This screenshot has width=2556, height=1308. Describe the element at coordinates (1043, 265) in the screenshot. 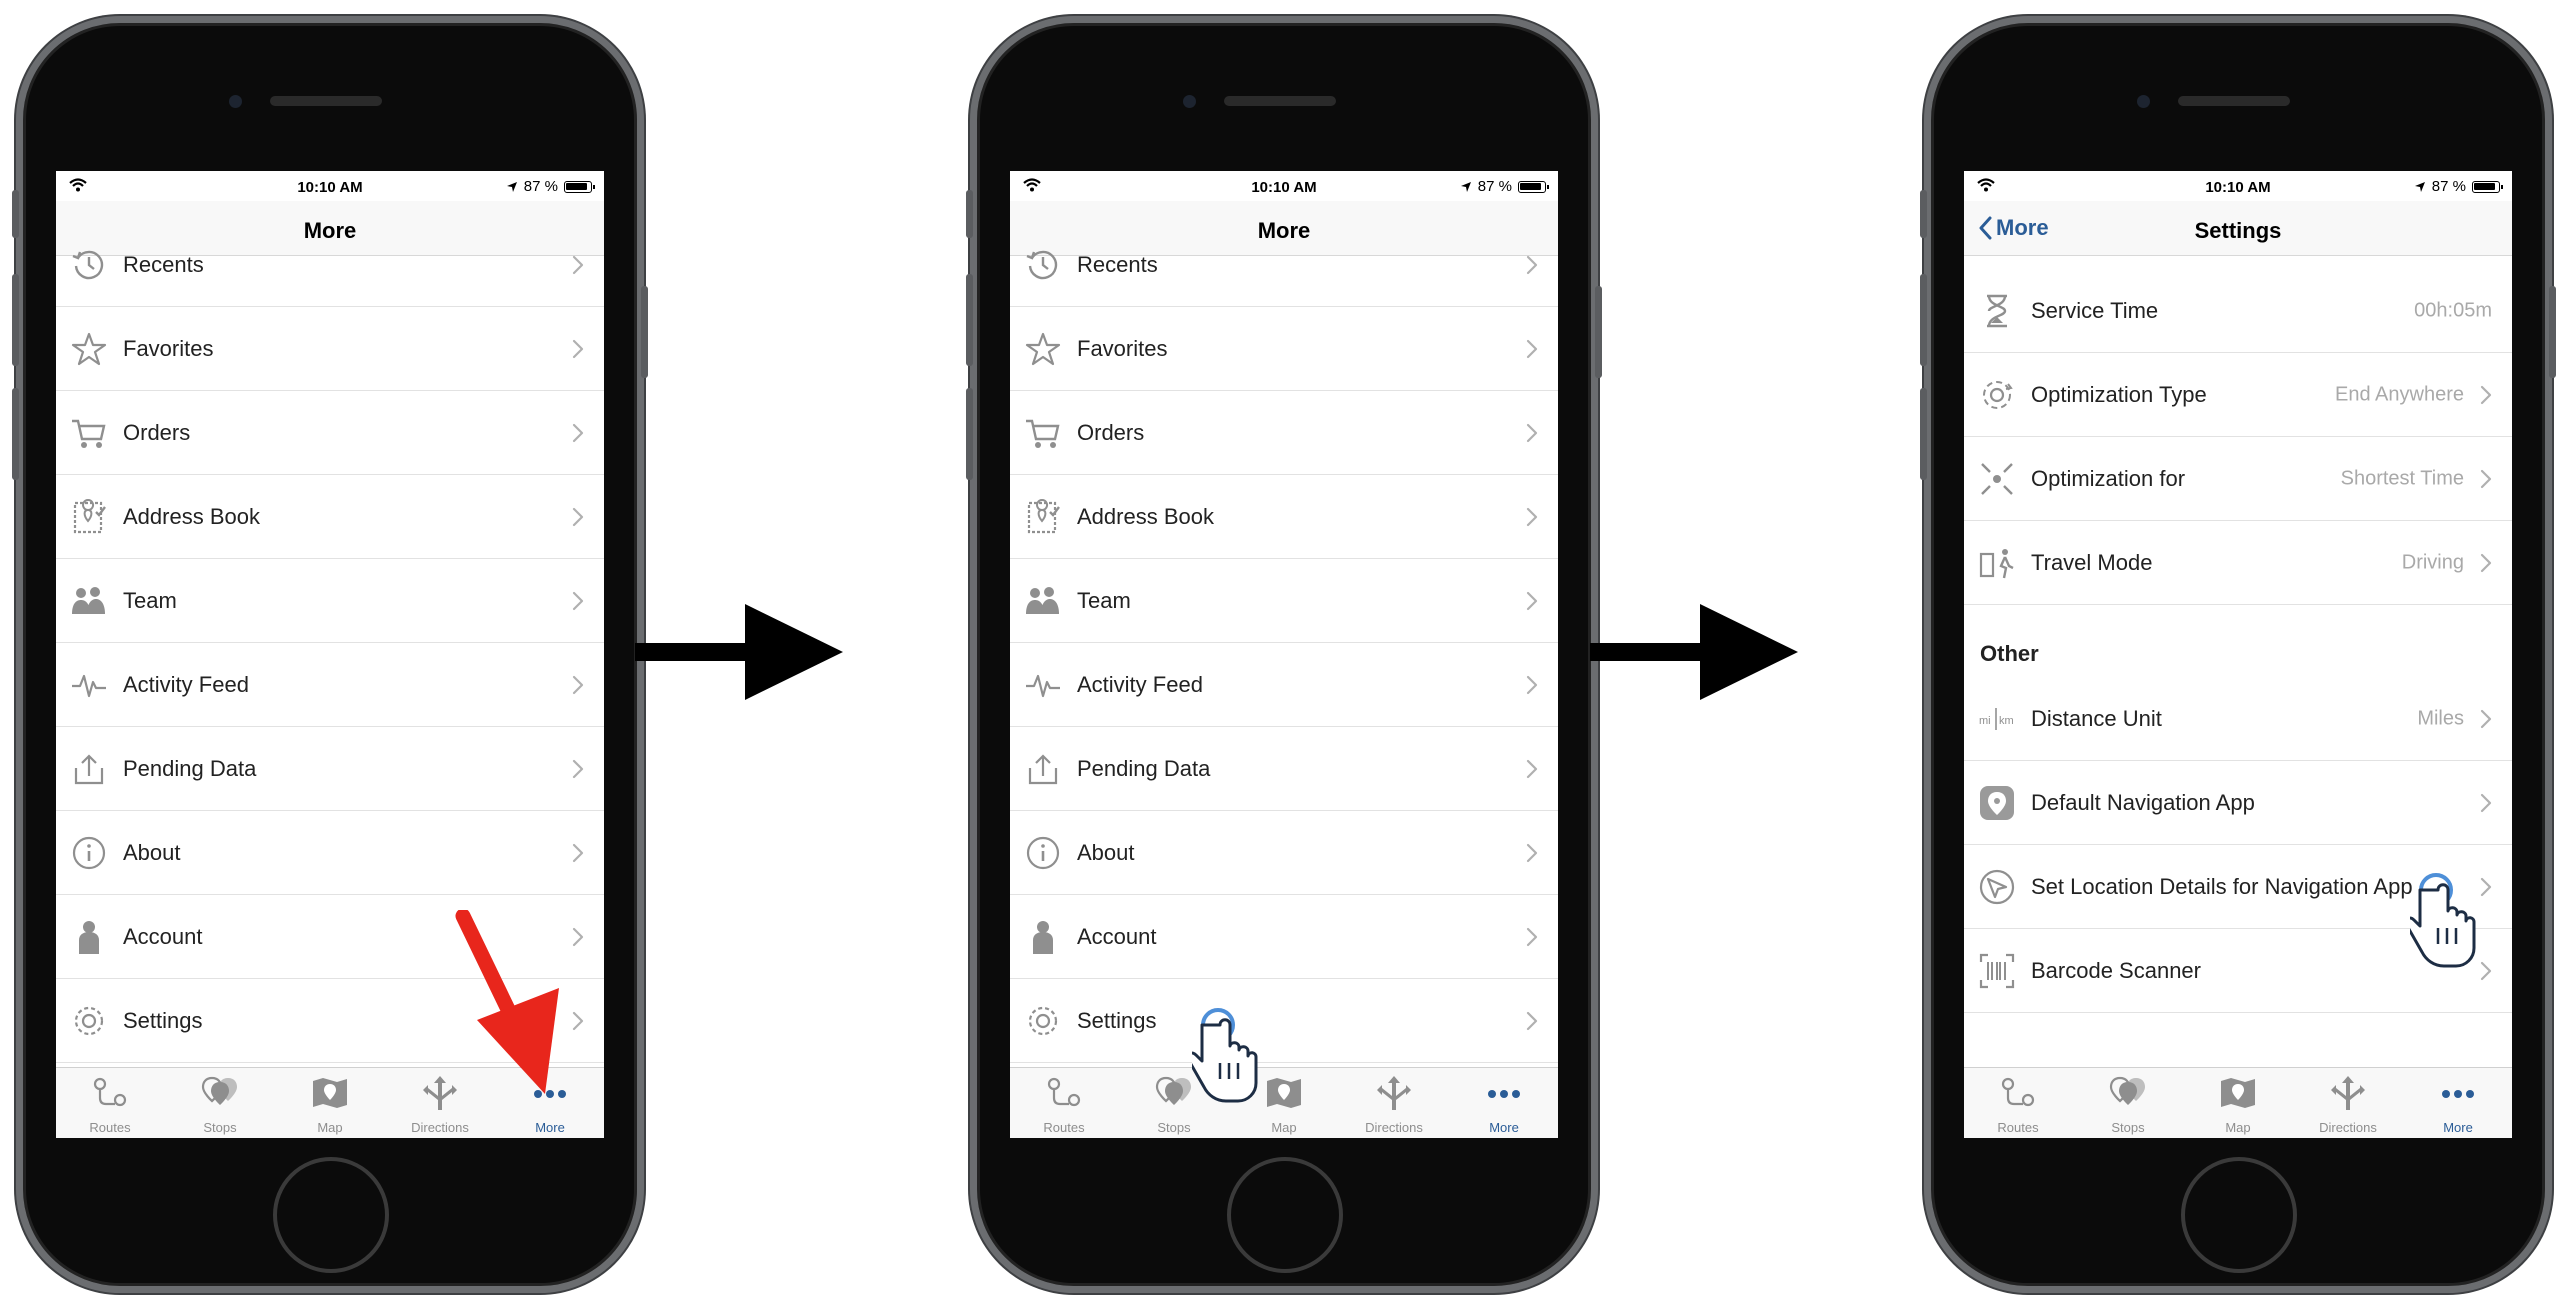

I see `recents-icon` at that location.